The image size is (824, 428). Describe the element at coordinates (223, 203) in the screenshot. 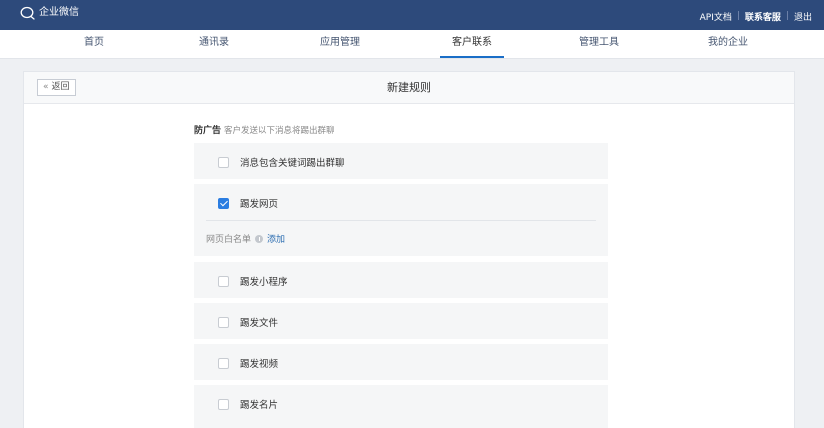

I see `webpage-kick-checkbox` at that location.